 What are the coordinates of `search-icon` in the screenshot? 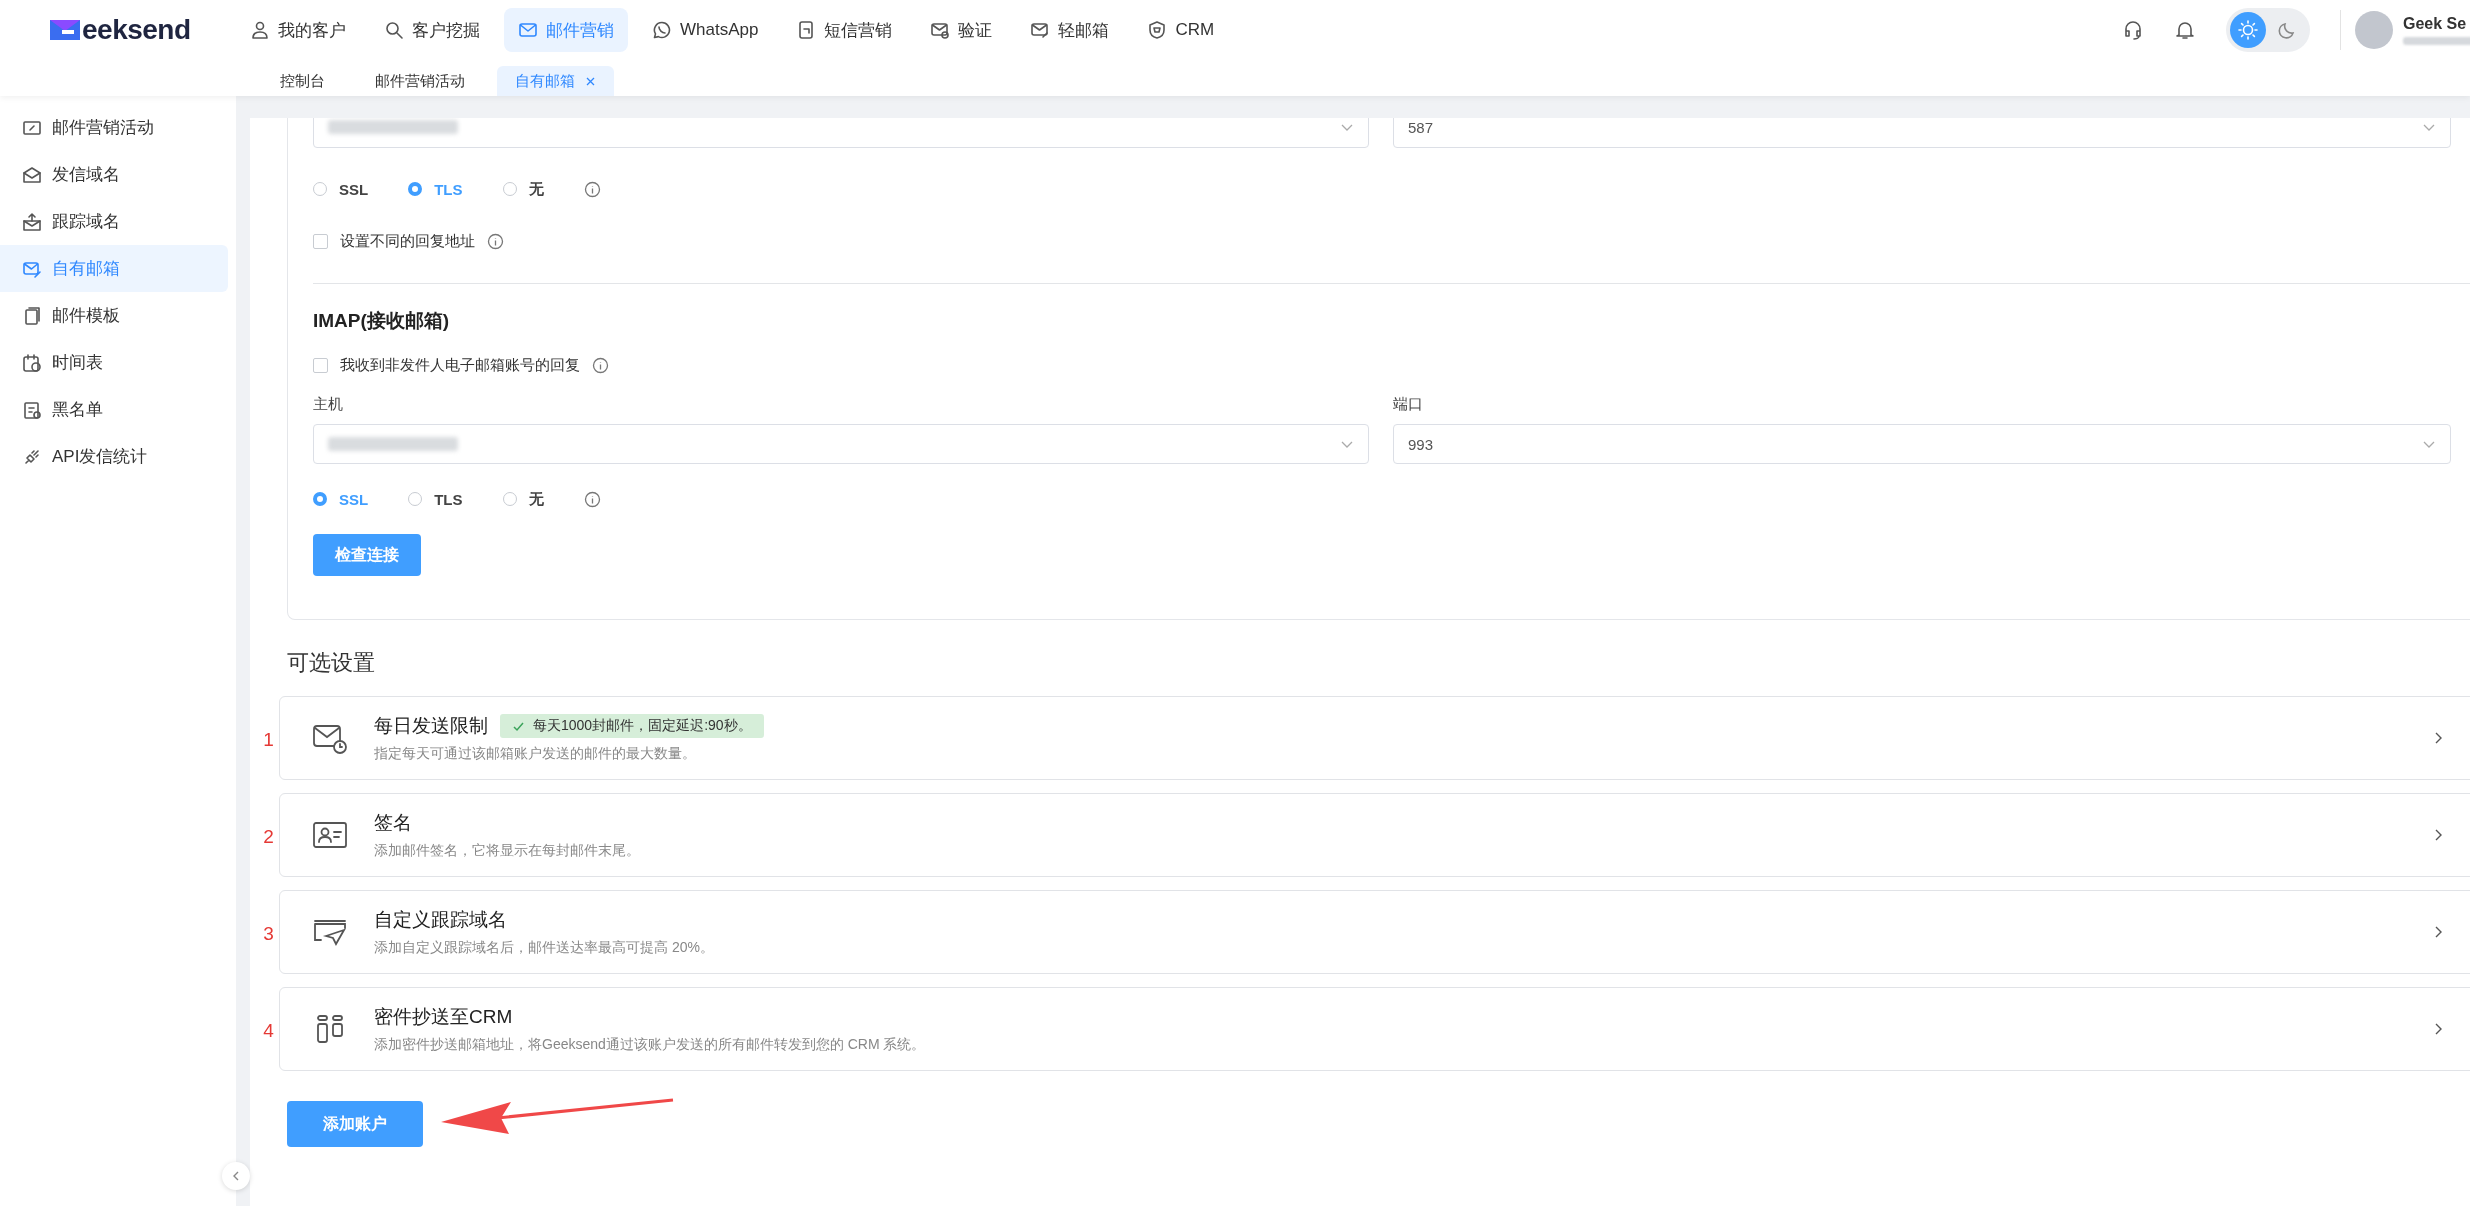 It's located at (394, 30).